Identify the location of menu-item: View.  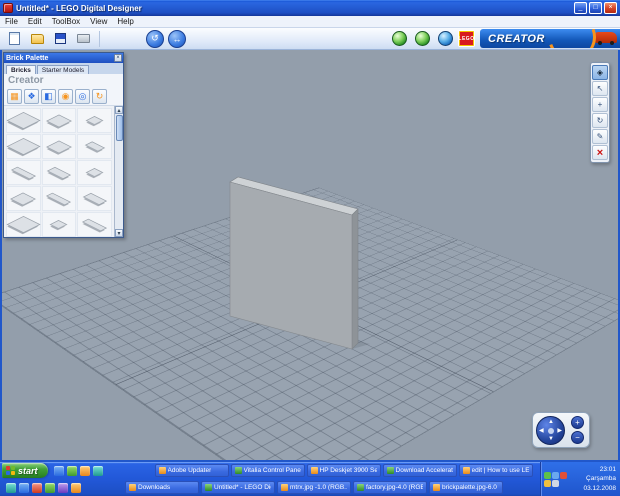
(98, 21).